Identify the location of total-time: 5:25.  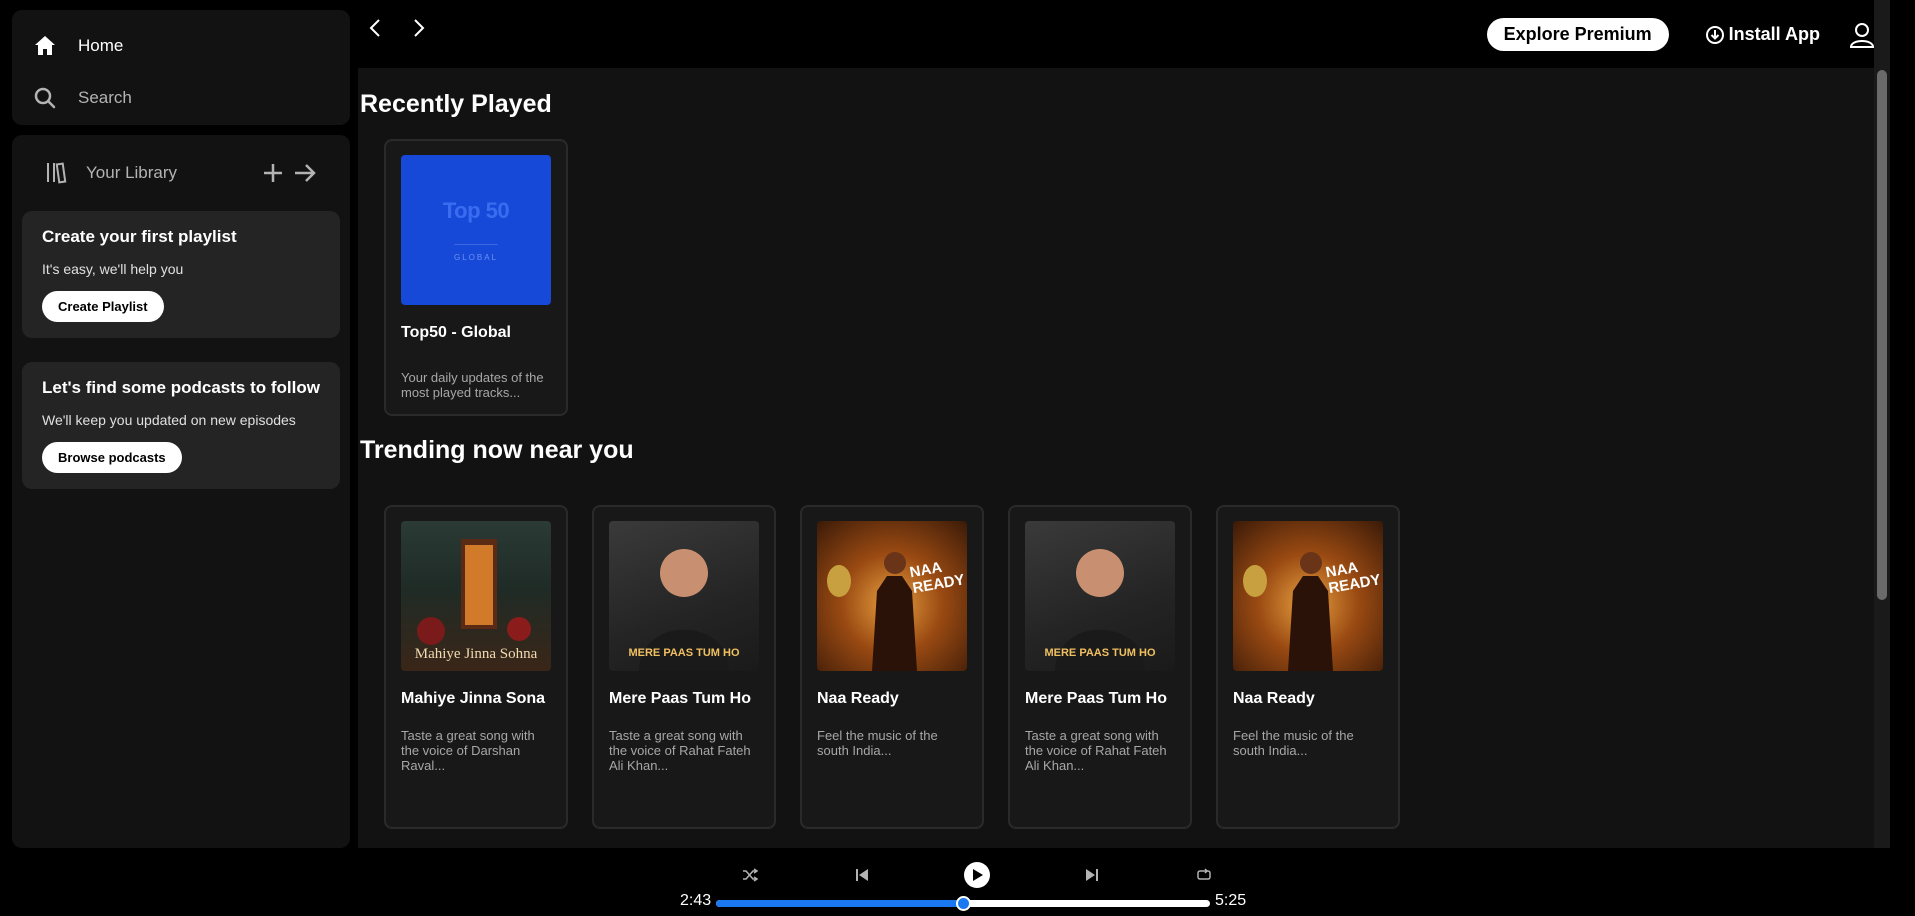
(1231, 900).